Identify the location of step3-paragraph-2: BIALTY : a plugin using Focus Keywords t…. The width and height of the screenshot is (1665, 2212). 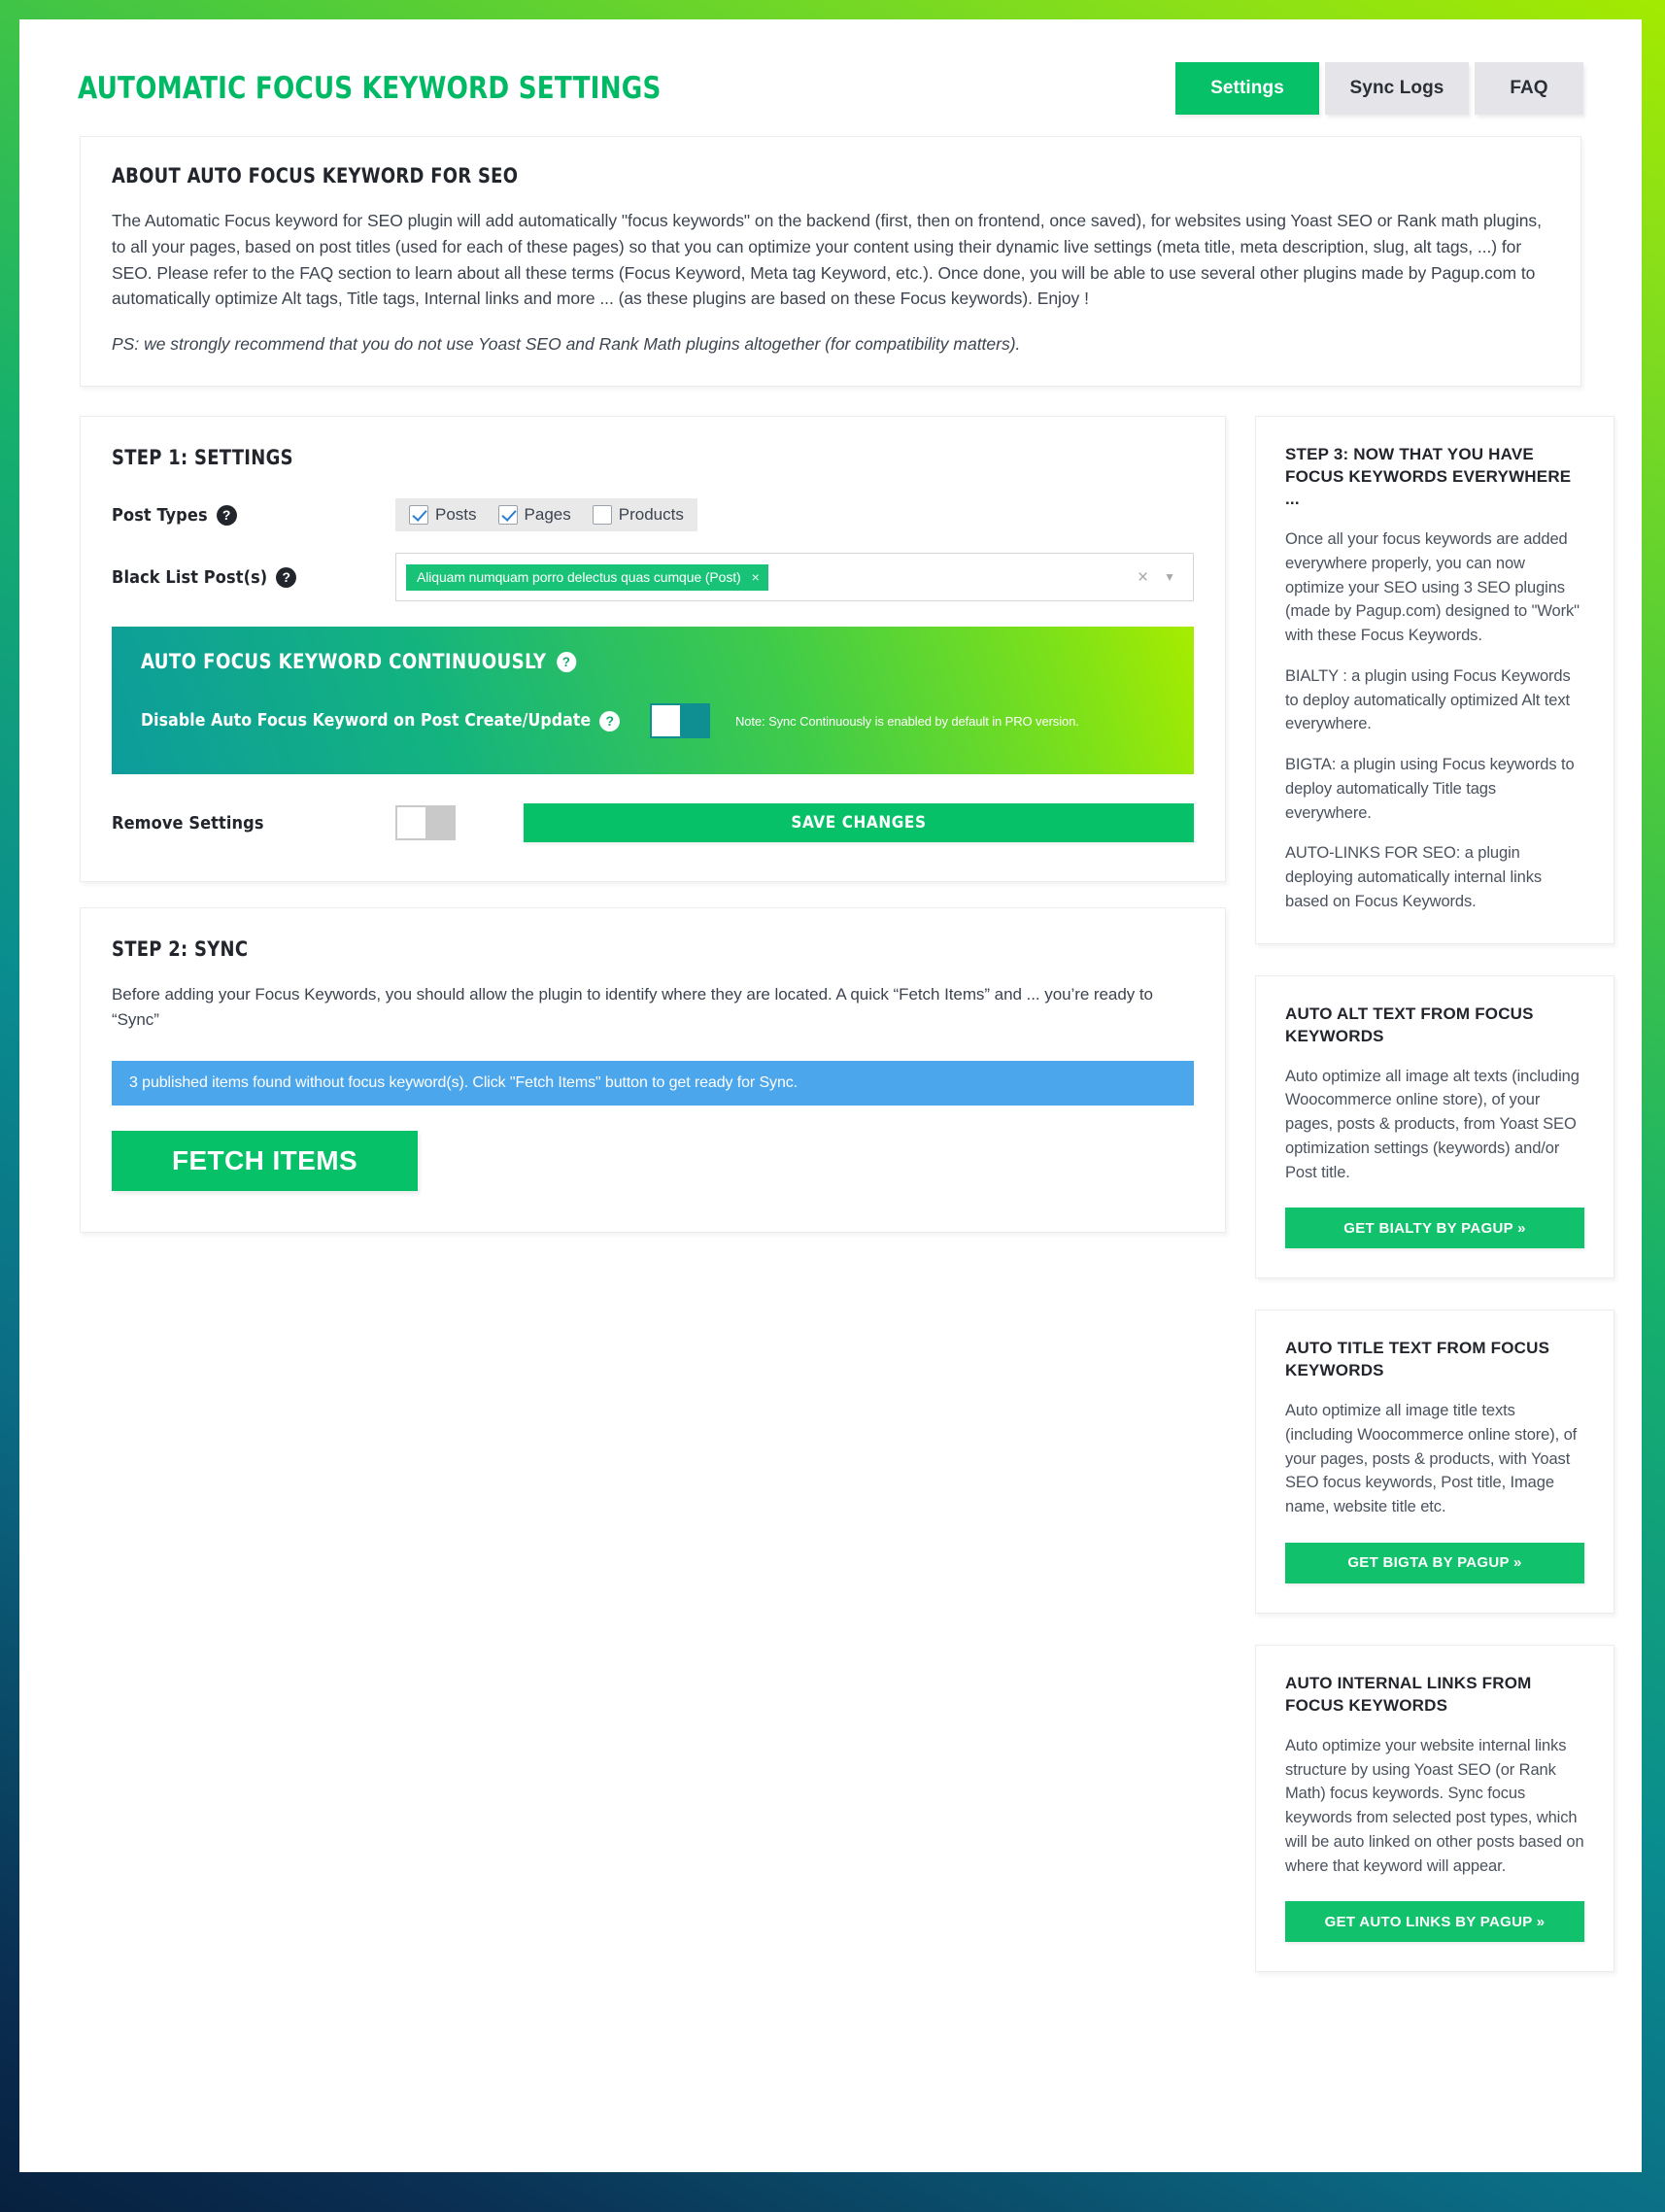
(1428, 699).